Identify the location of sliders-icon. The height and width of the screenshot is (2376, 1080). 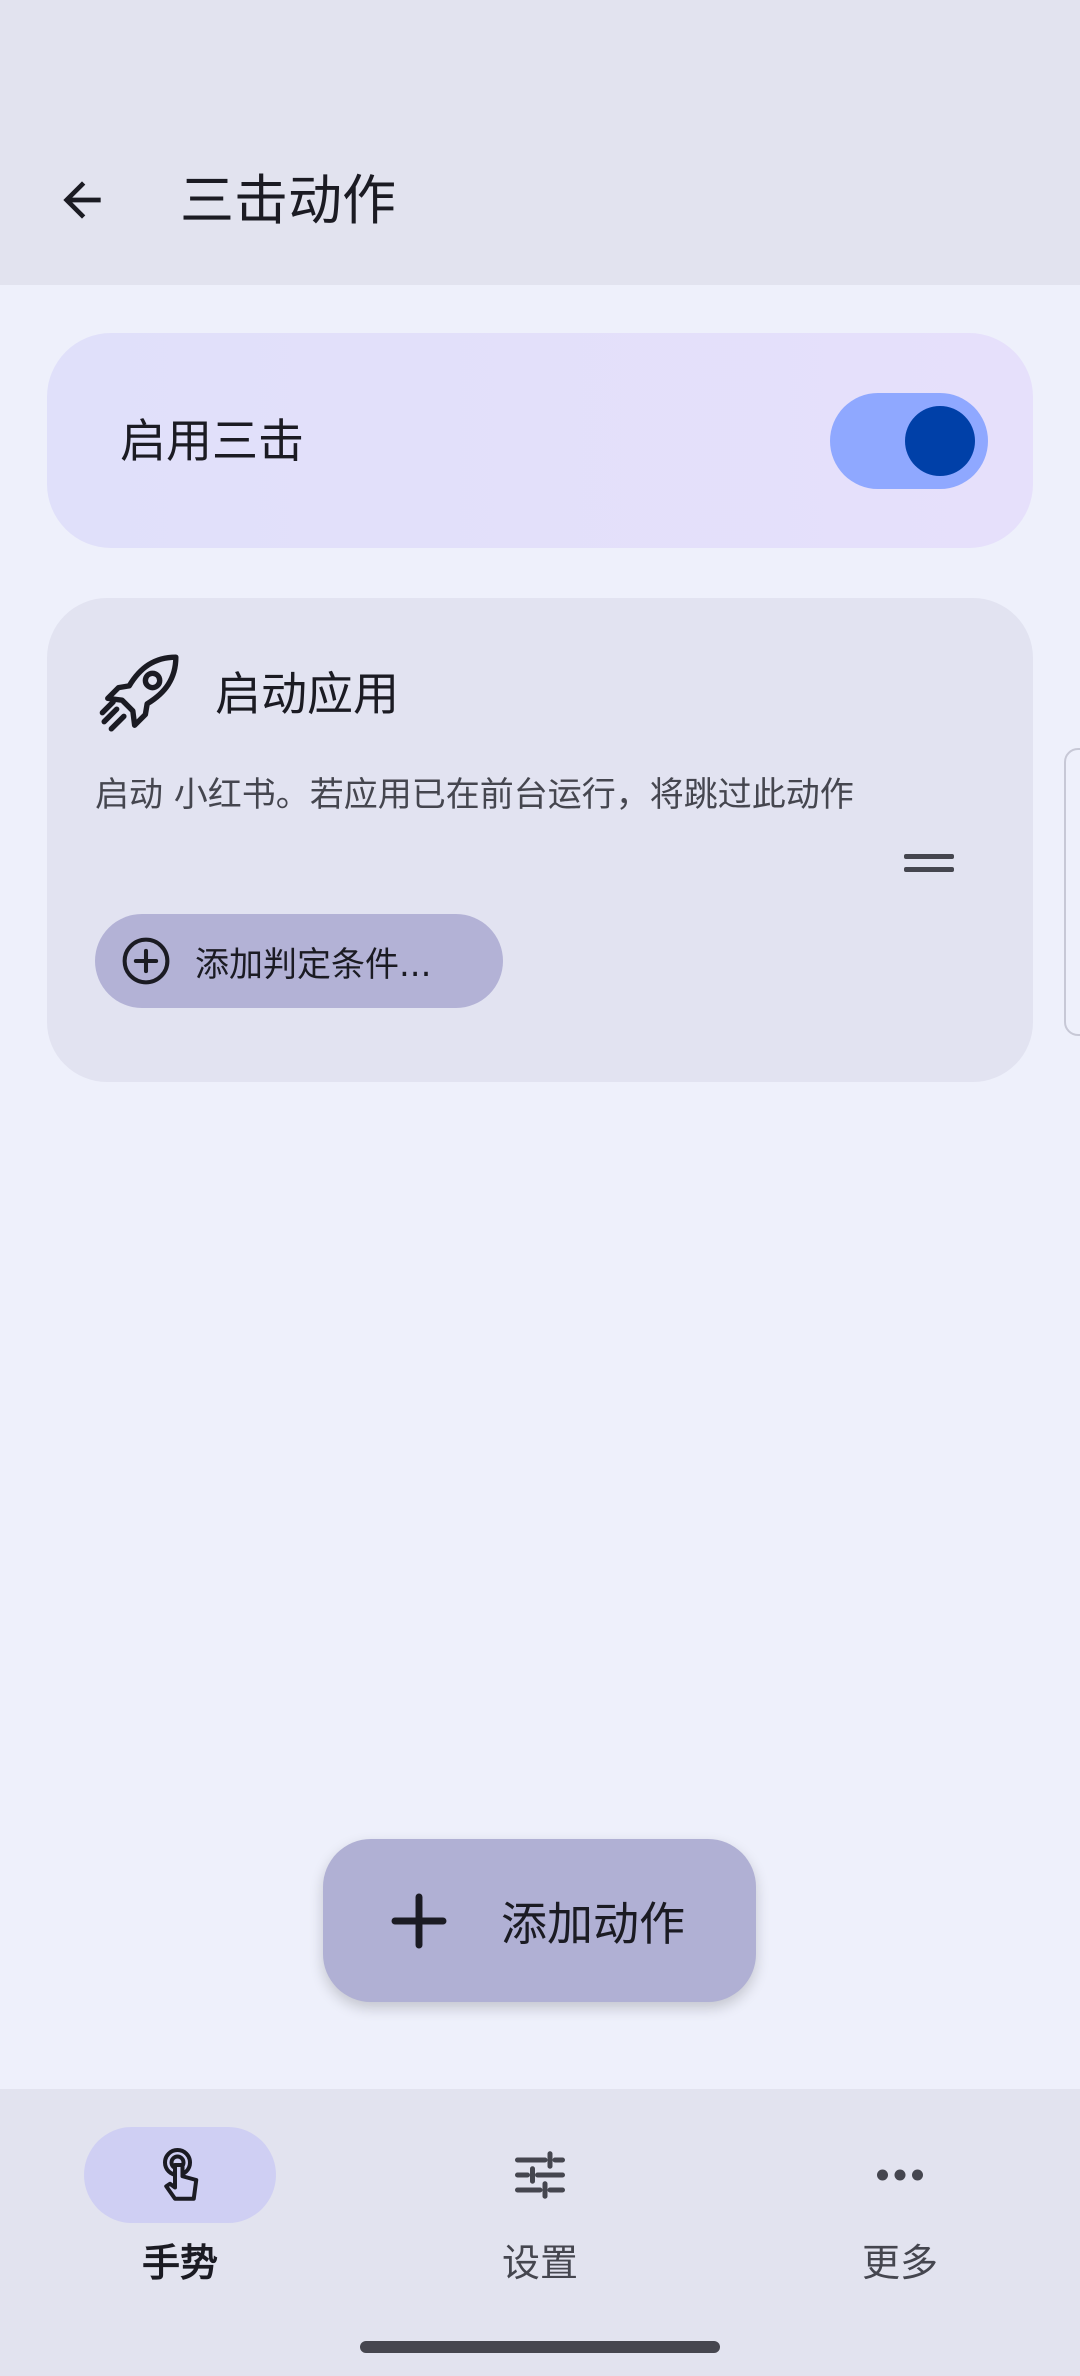
(540, 2175).